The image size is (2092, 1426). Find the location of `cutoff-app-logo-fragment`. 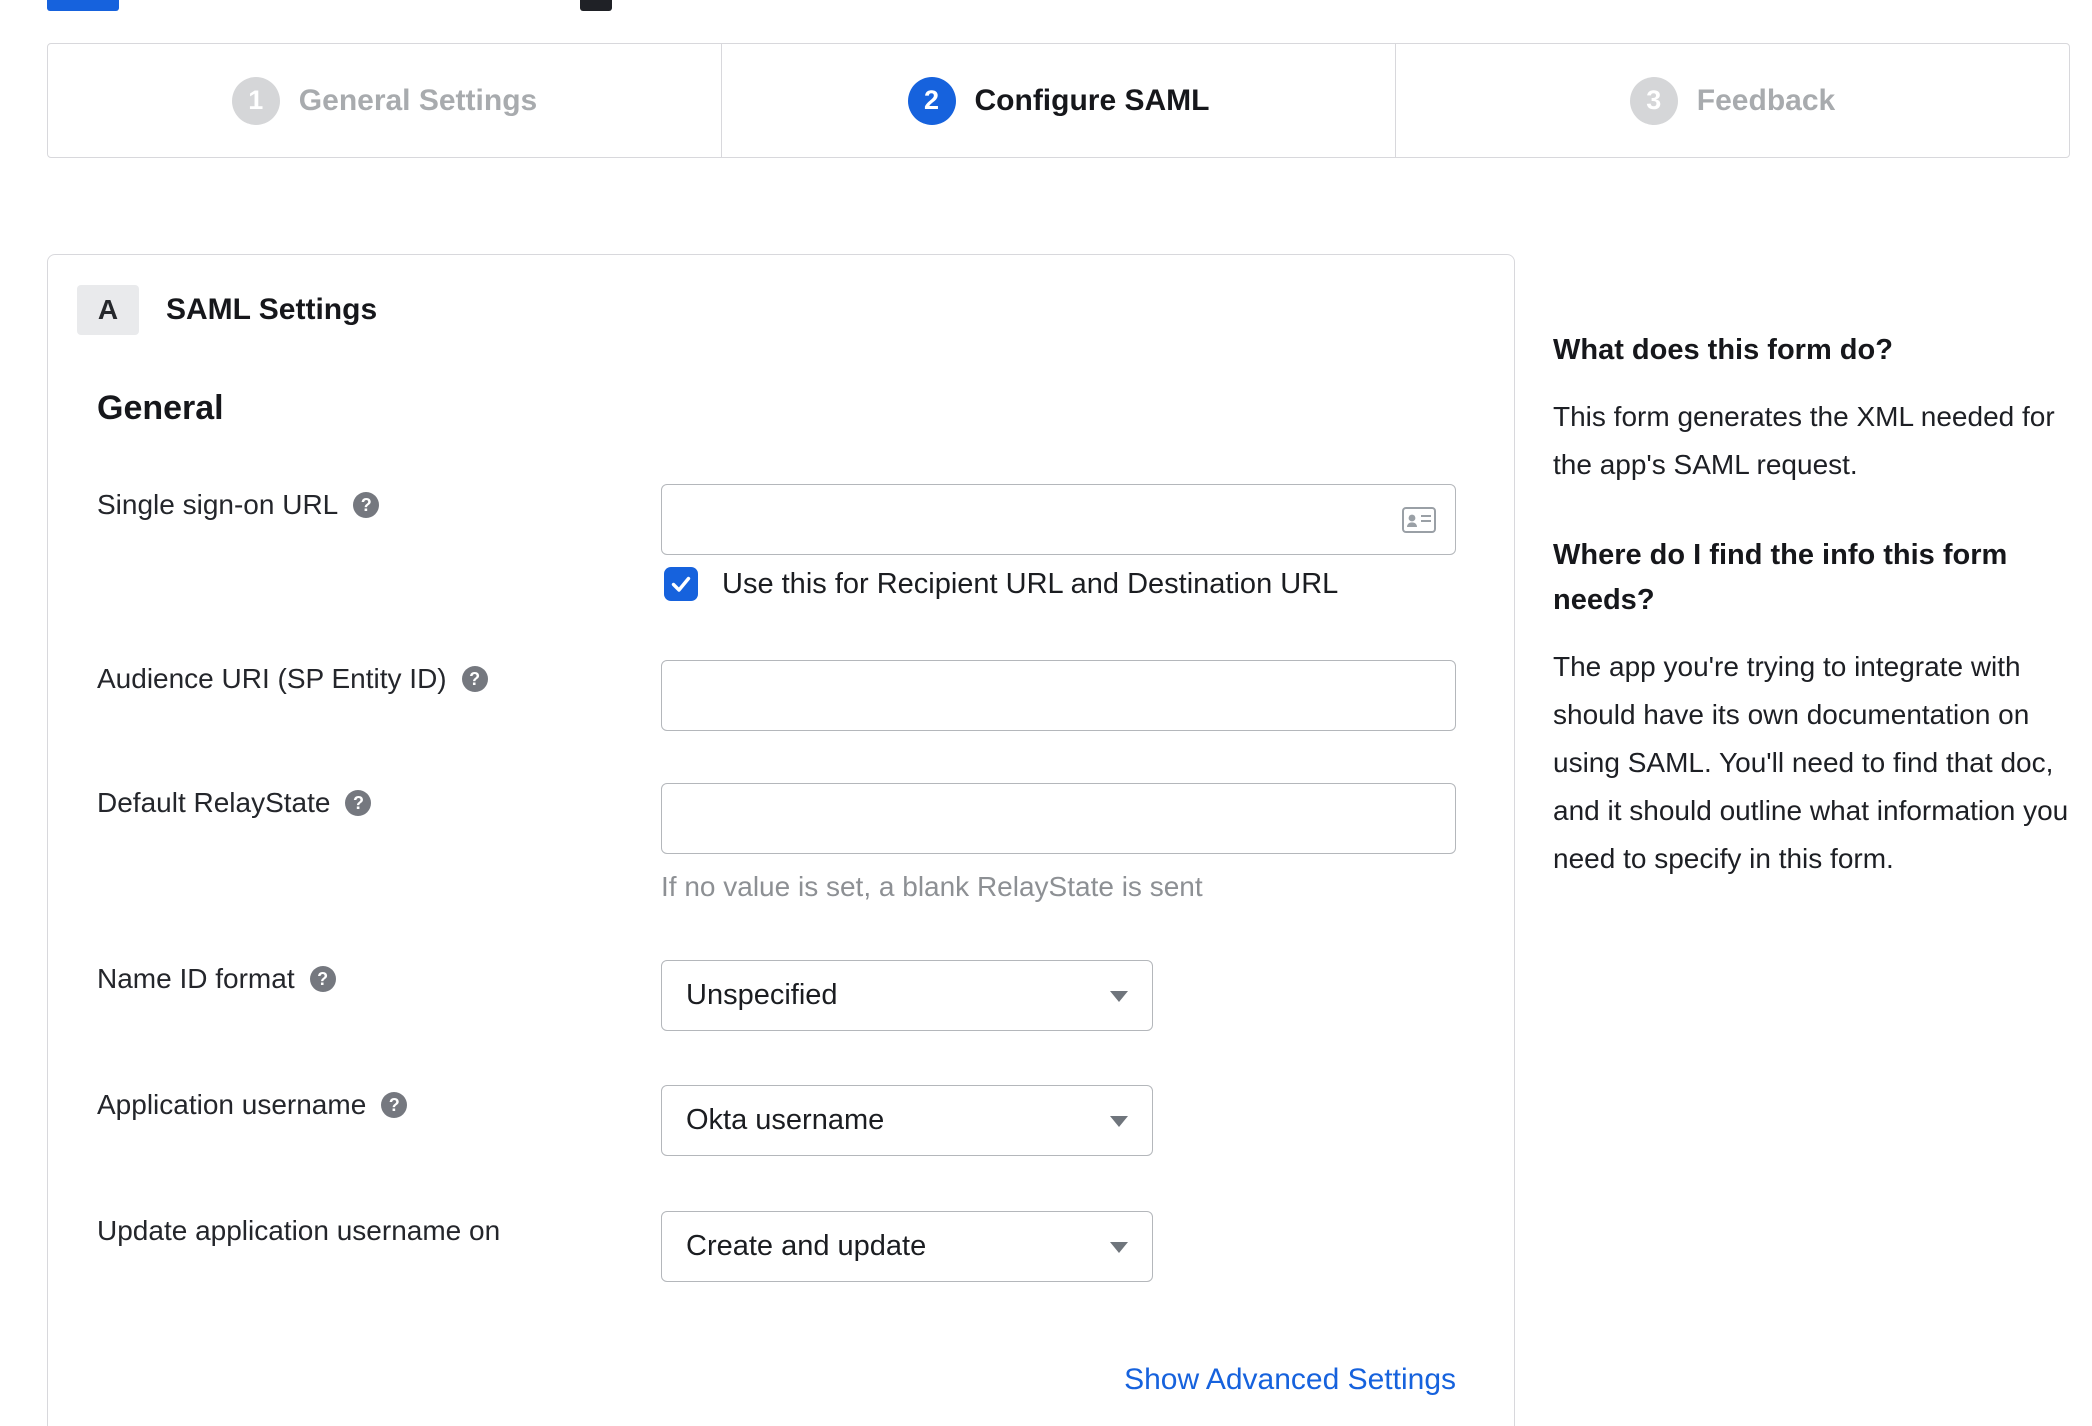

cutoff-app-logo-fragment is located at coordinates (596, 5).